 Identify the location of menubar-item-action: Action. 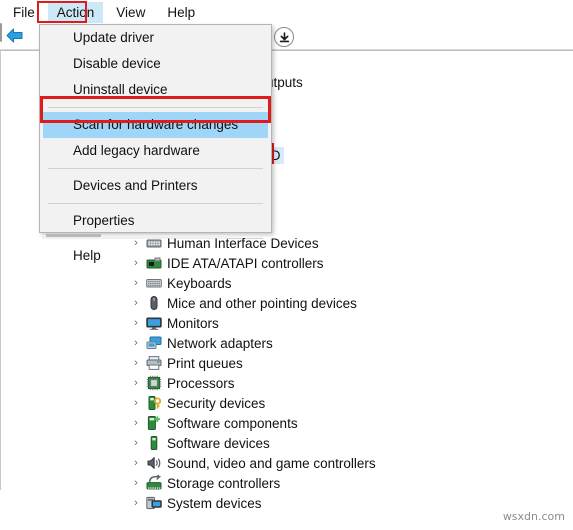
(75, 12).